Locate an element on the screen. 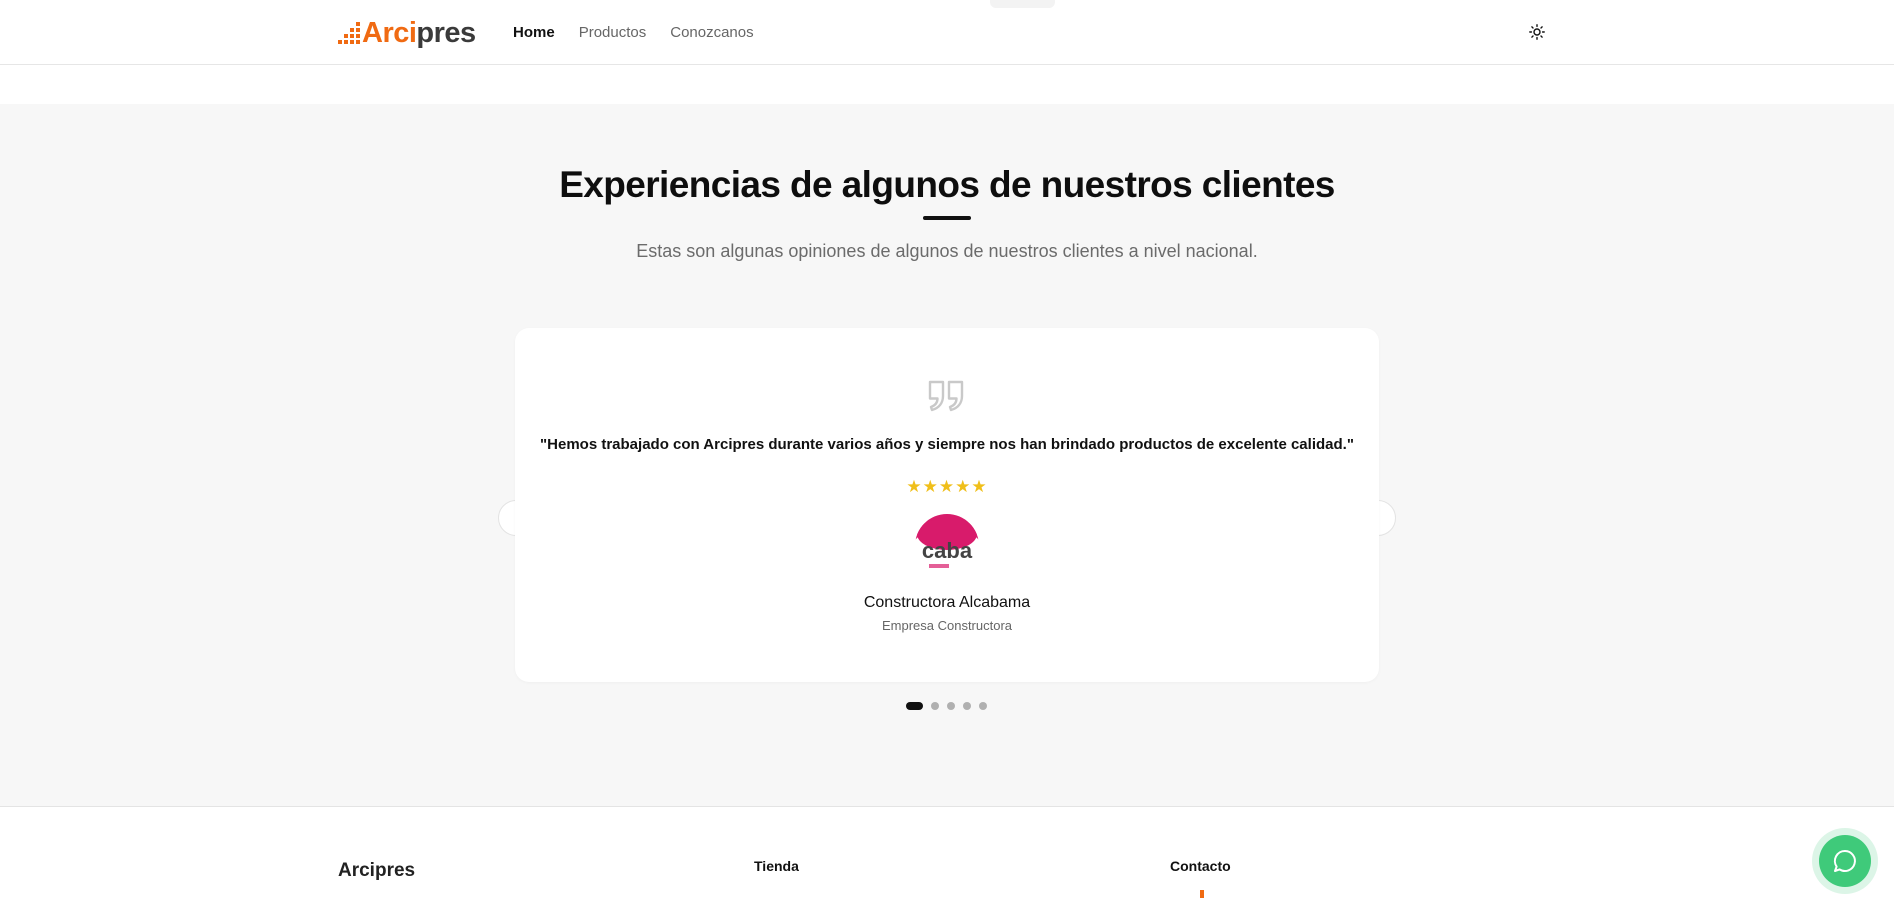 This screenshot has width=1894, height=898. main-nav: Home Productos Conozcanos is located at coordinates (633, 32).